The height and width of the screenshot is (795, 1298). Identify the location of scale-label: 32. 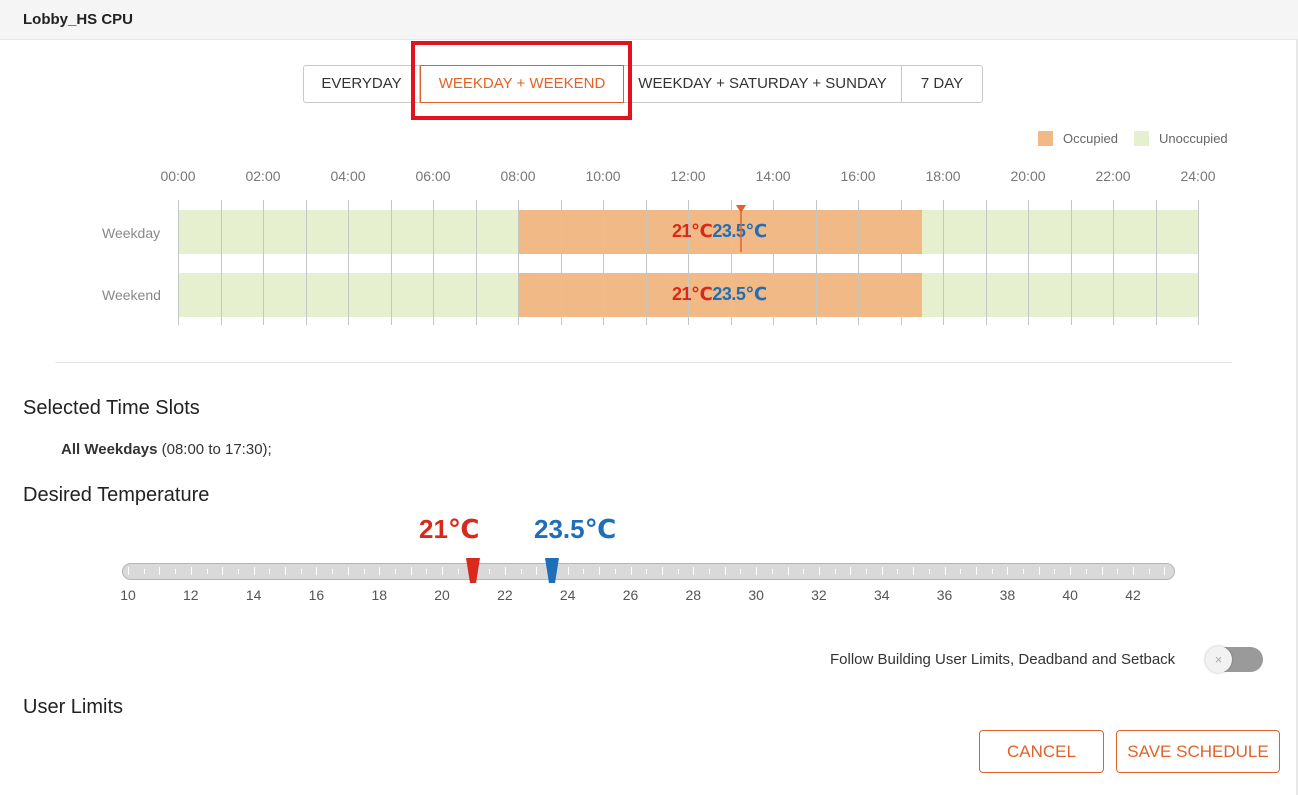
(819, 595).